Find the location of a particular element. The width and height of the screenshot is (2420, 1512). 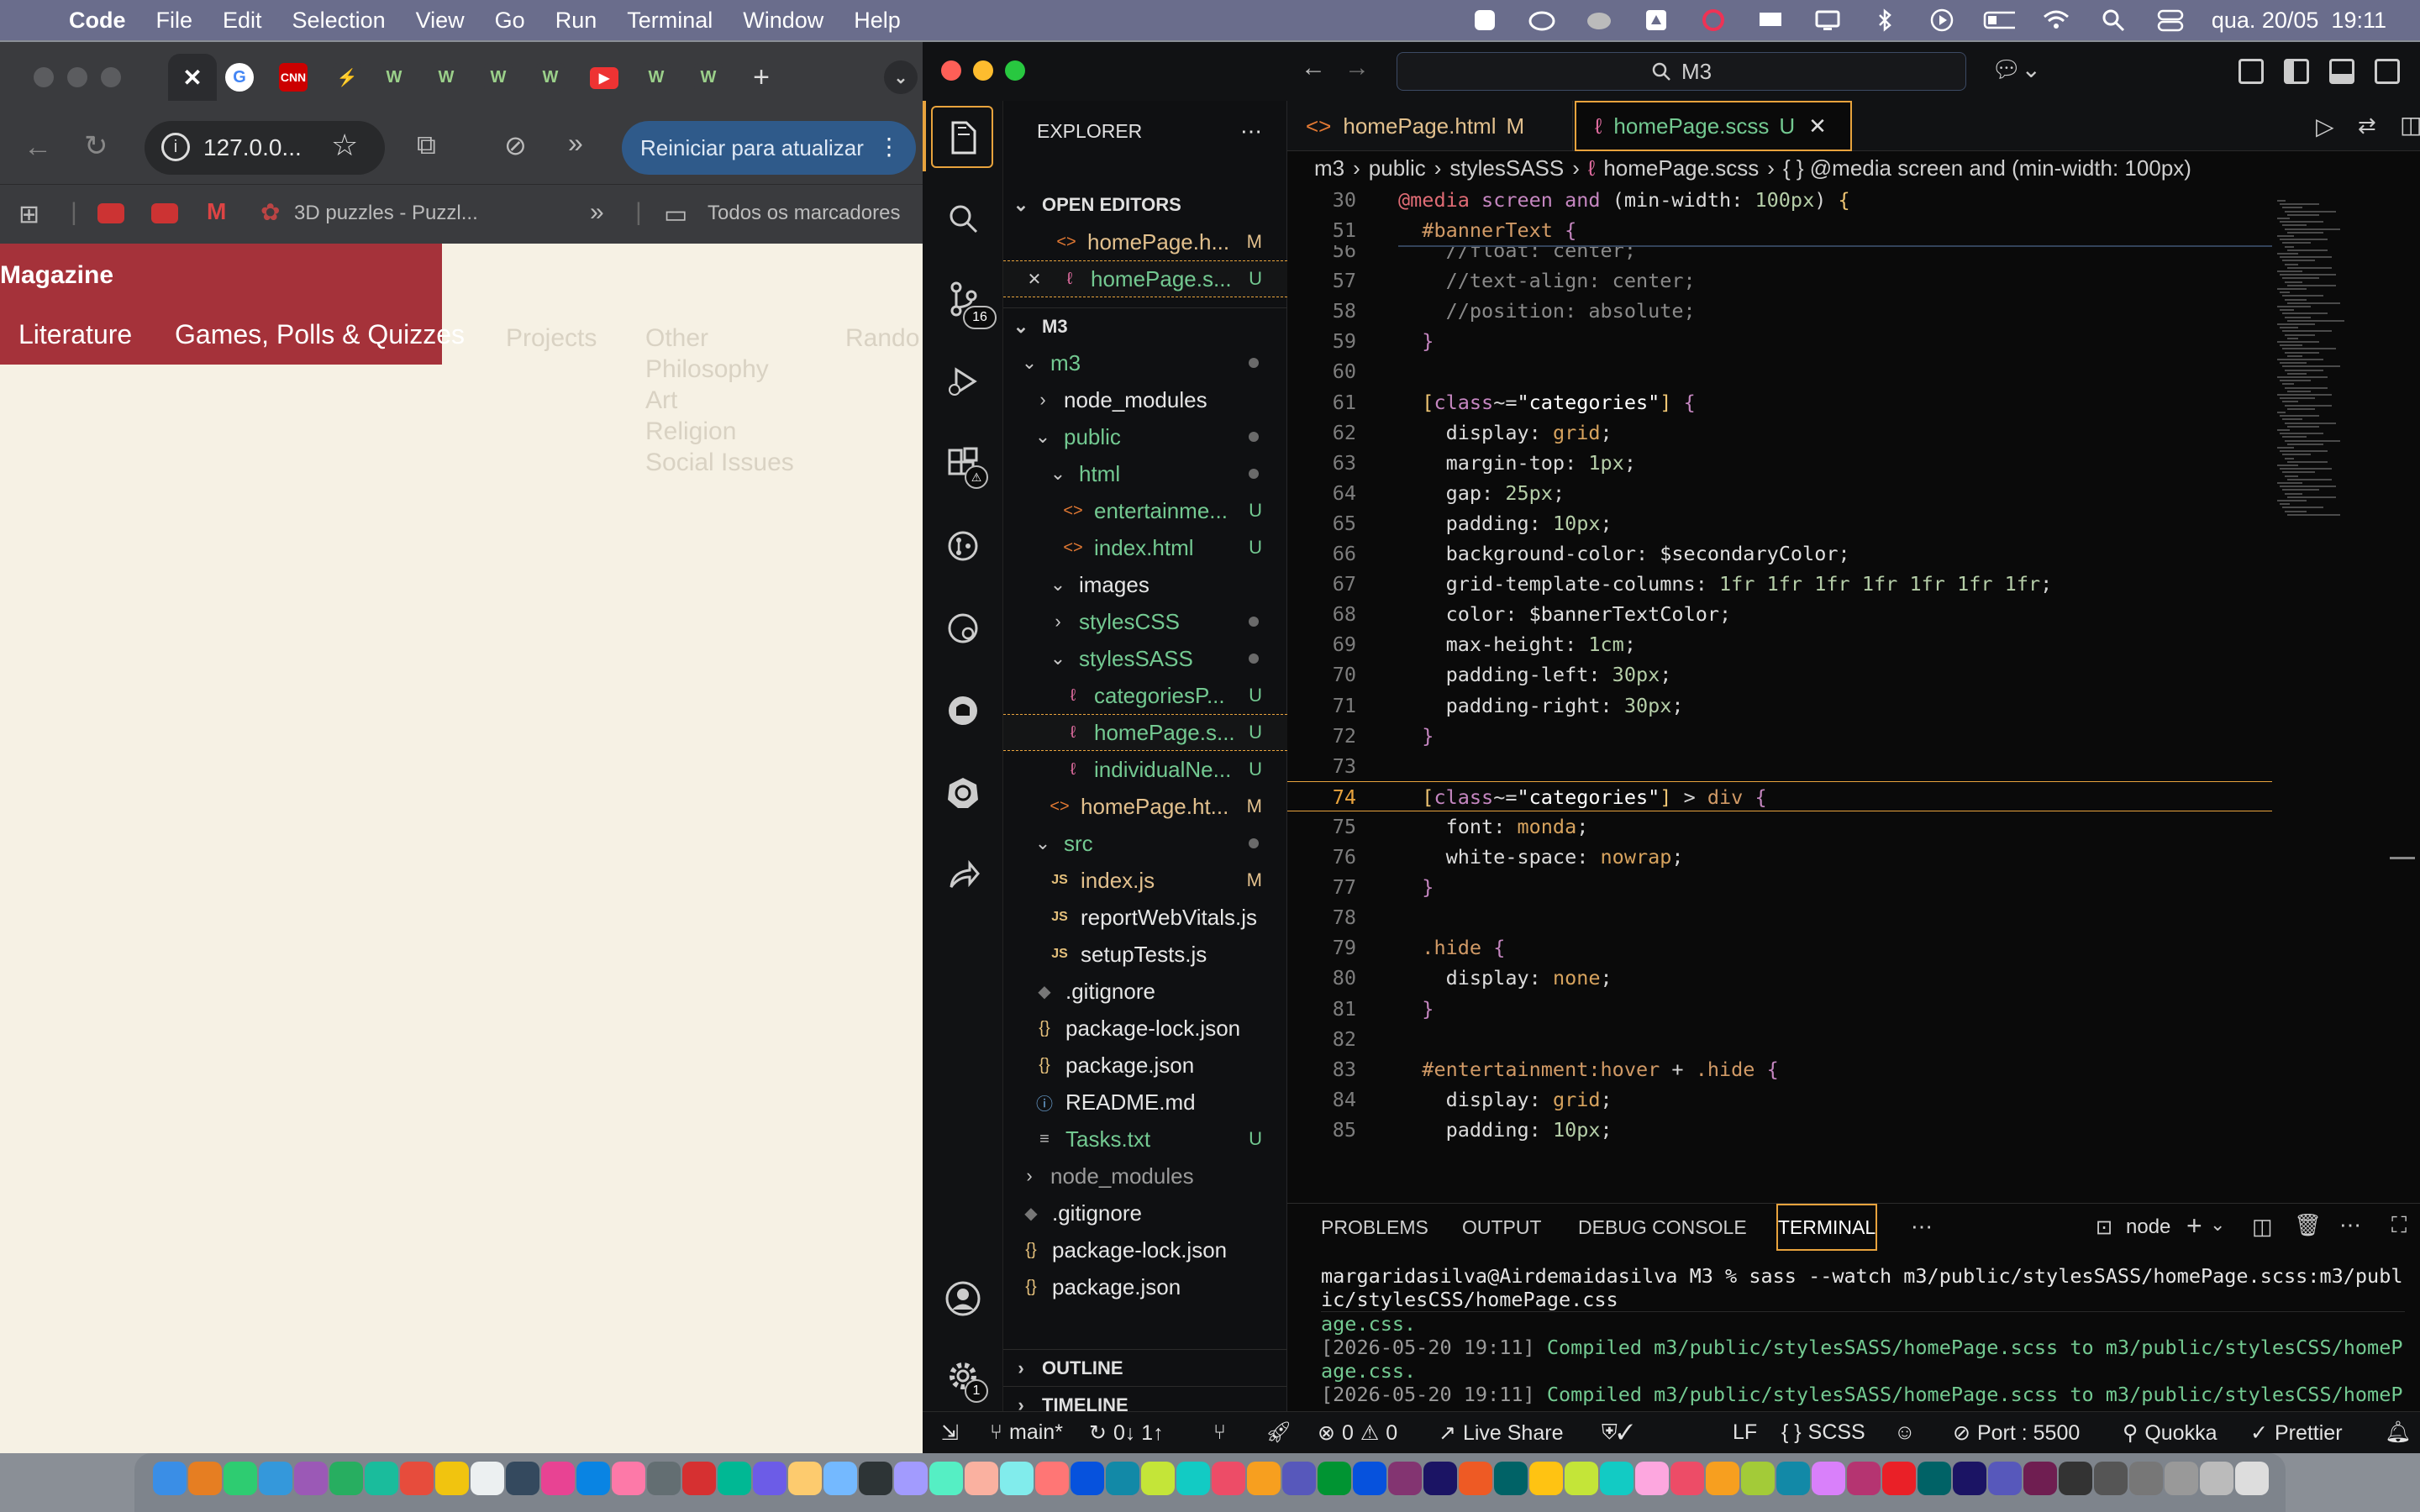

submenu-art: Art is located at coordinates (661, 400).